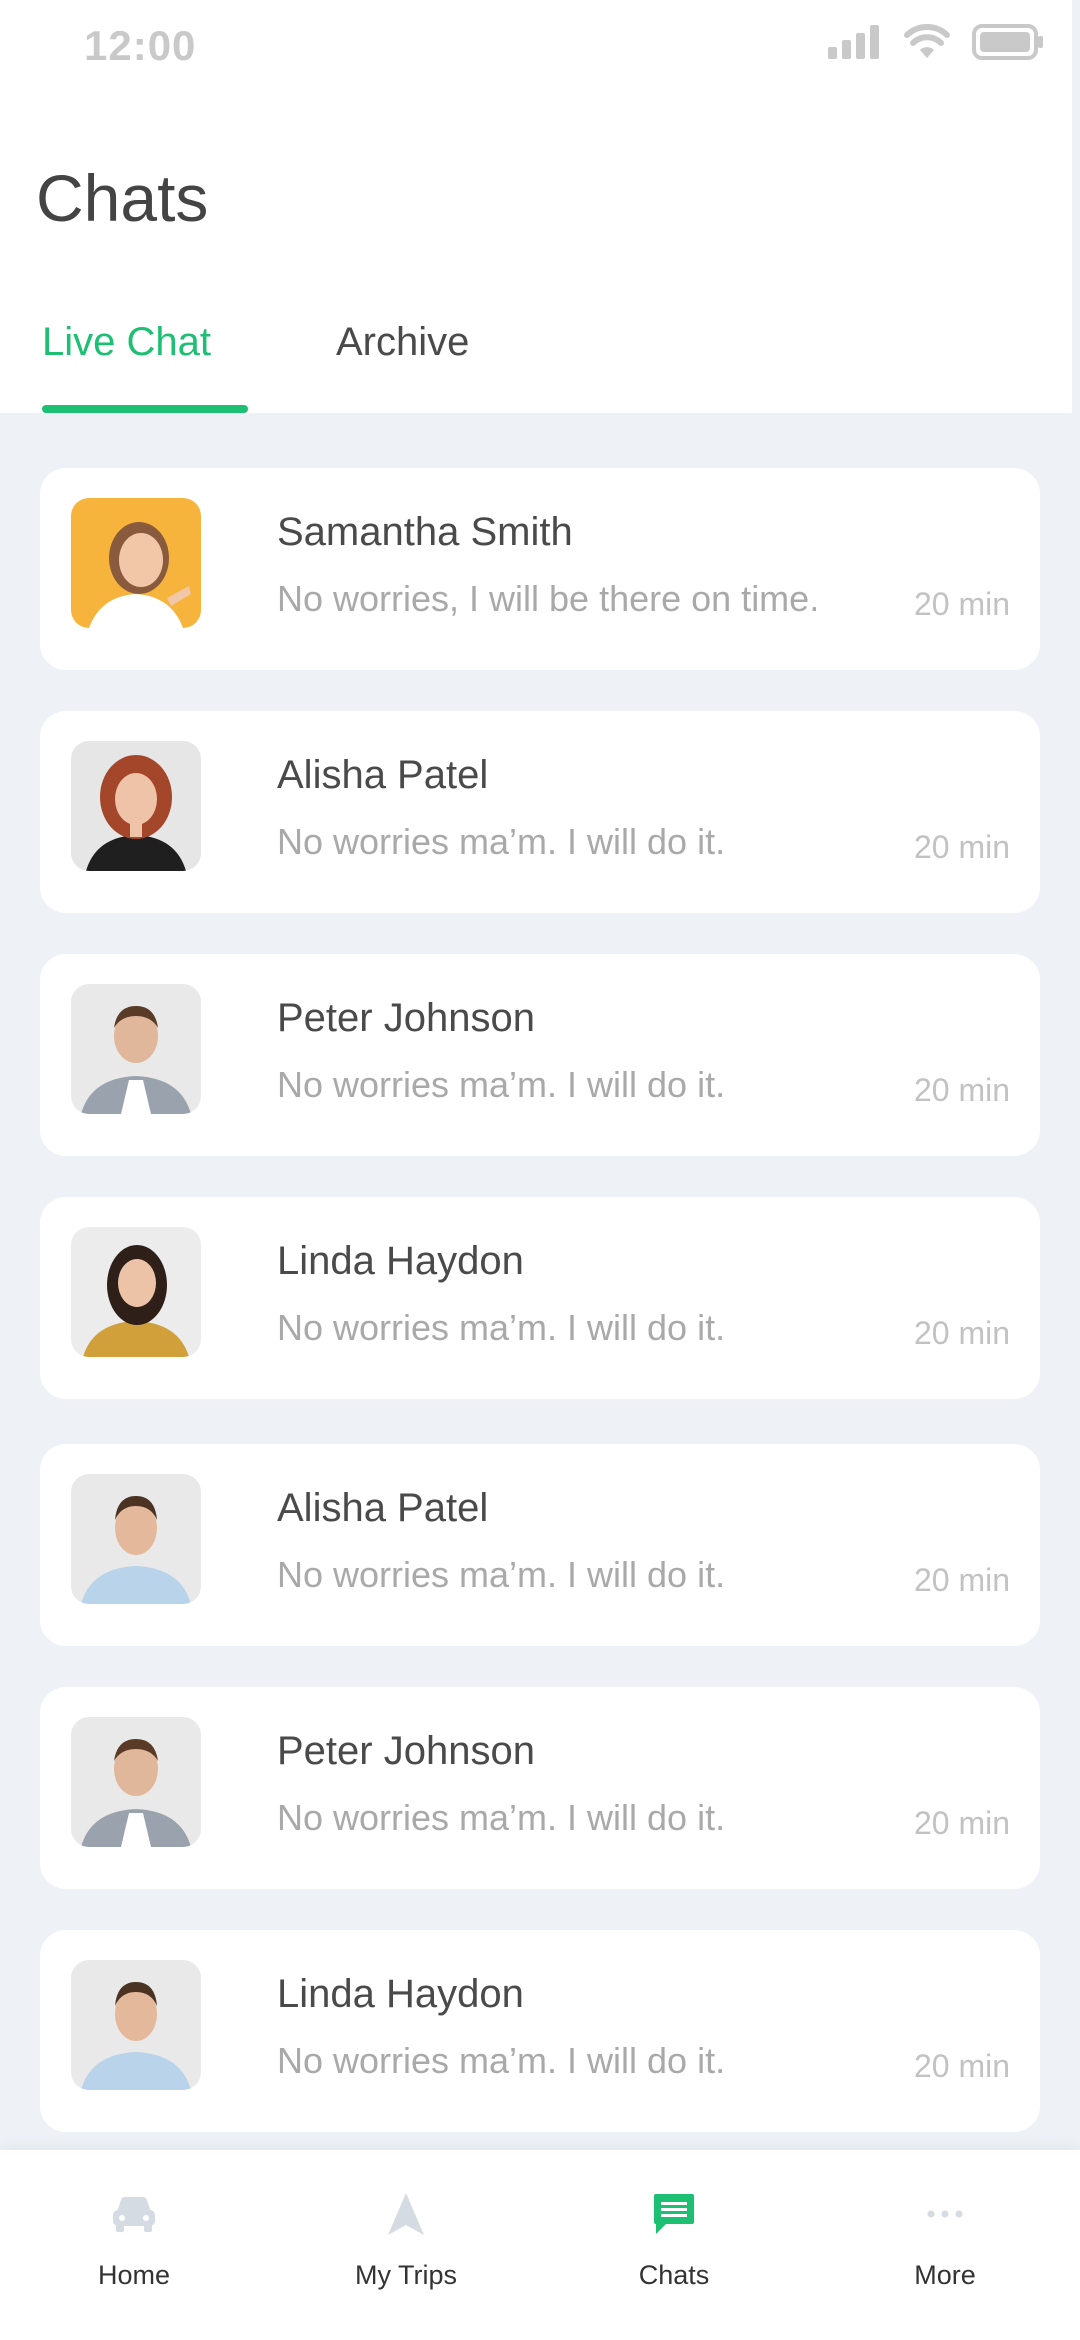  I want to click on nav-label-my-trips: My Trips, so click(405, 2275).